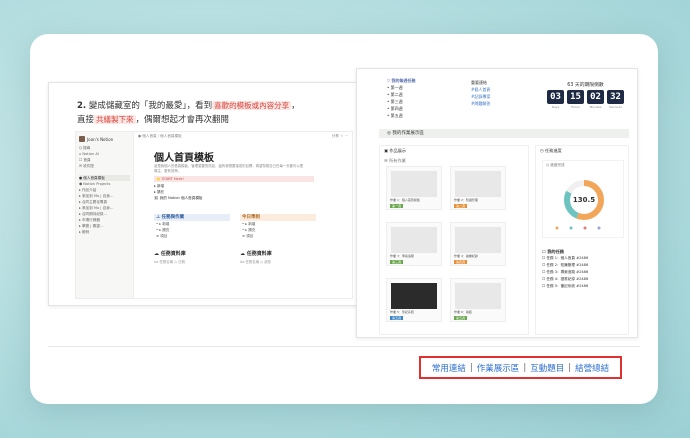  Describe the element at coordinates (551, 150) in the screenshot. I see `progress-heading: ◷ 任務進度` at that location.